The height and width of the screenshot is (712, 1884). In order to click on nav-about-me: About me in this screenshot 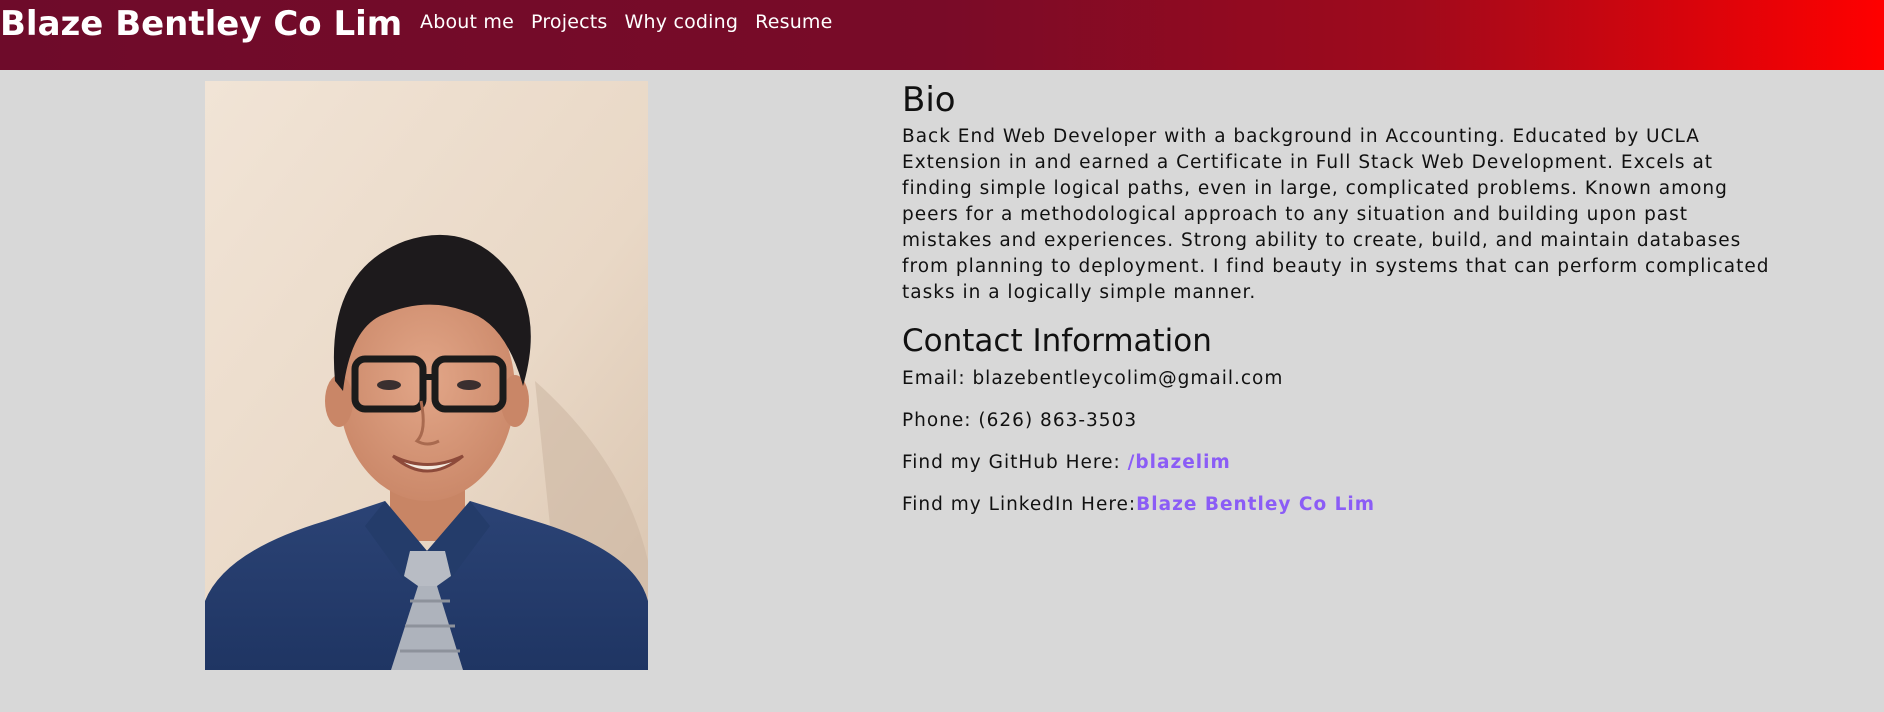, I will do `click(467, 22)`.